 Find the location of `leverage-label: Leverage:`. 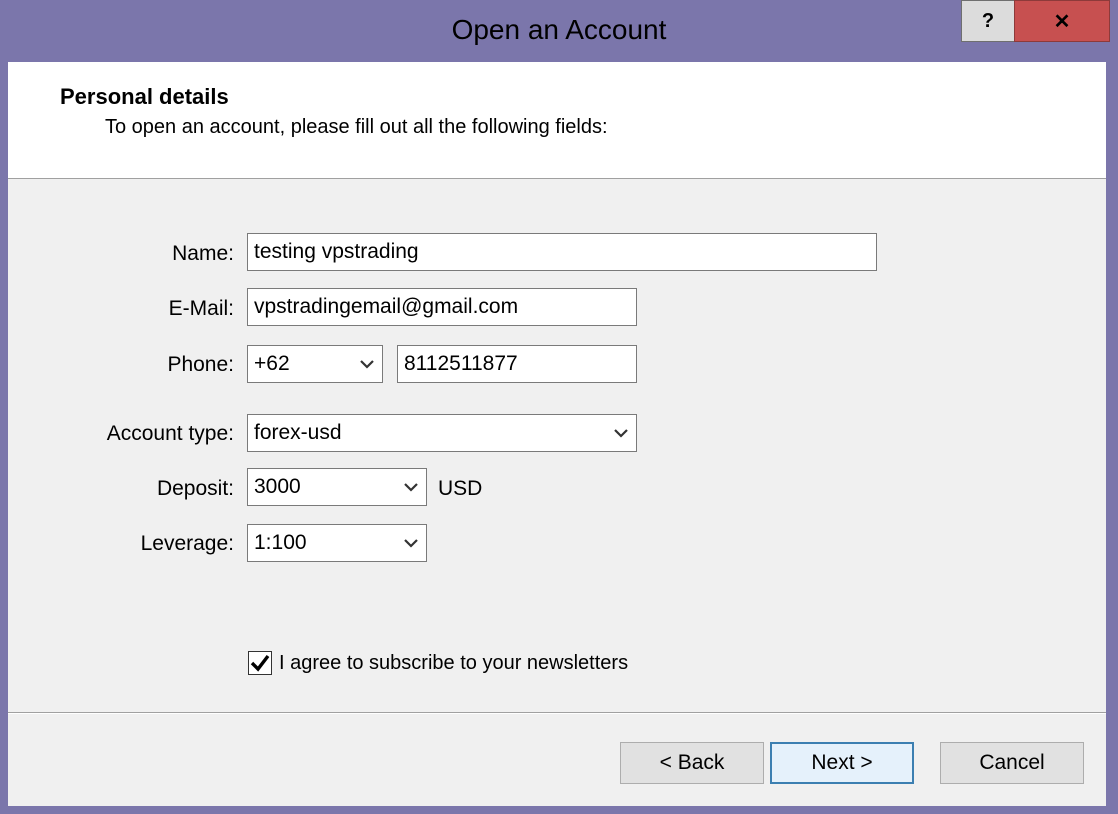

leverage-label: Leverage: is located at coordinates (187, 543).